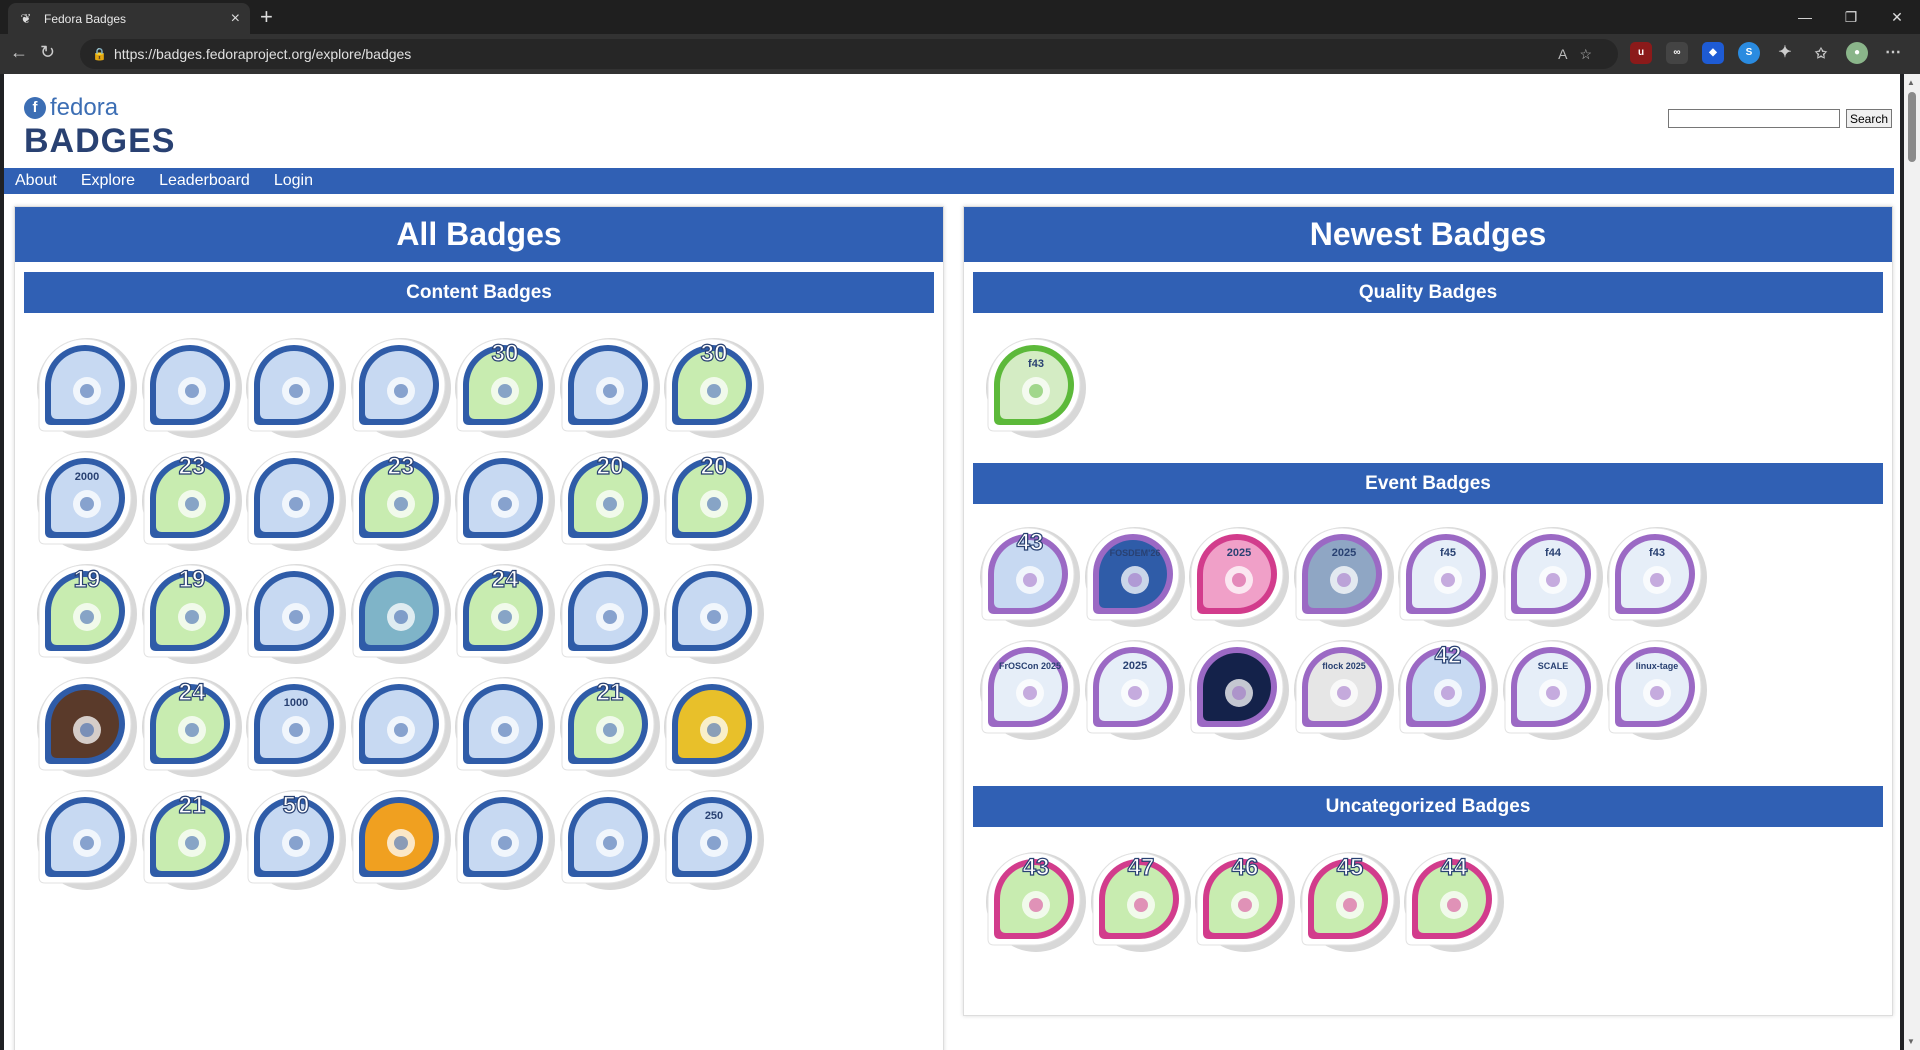 This screenshot has width=1920, height=1050. Describe the element at coordinates (1591, 54) in the screenshot. I see `favorite-star-icon: ☆` at that location.